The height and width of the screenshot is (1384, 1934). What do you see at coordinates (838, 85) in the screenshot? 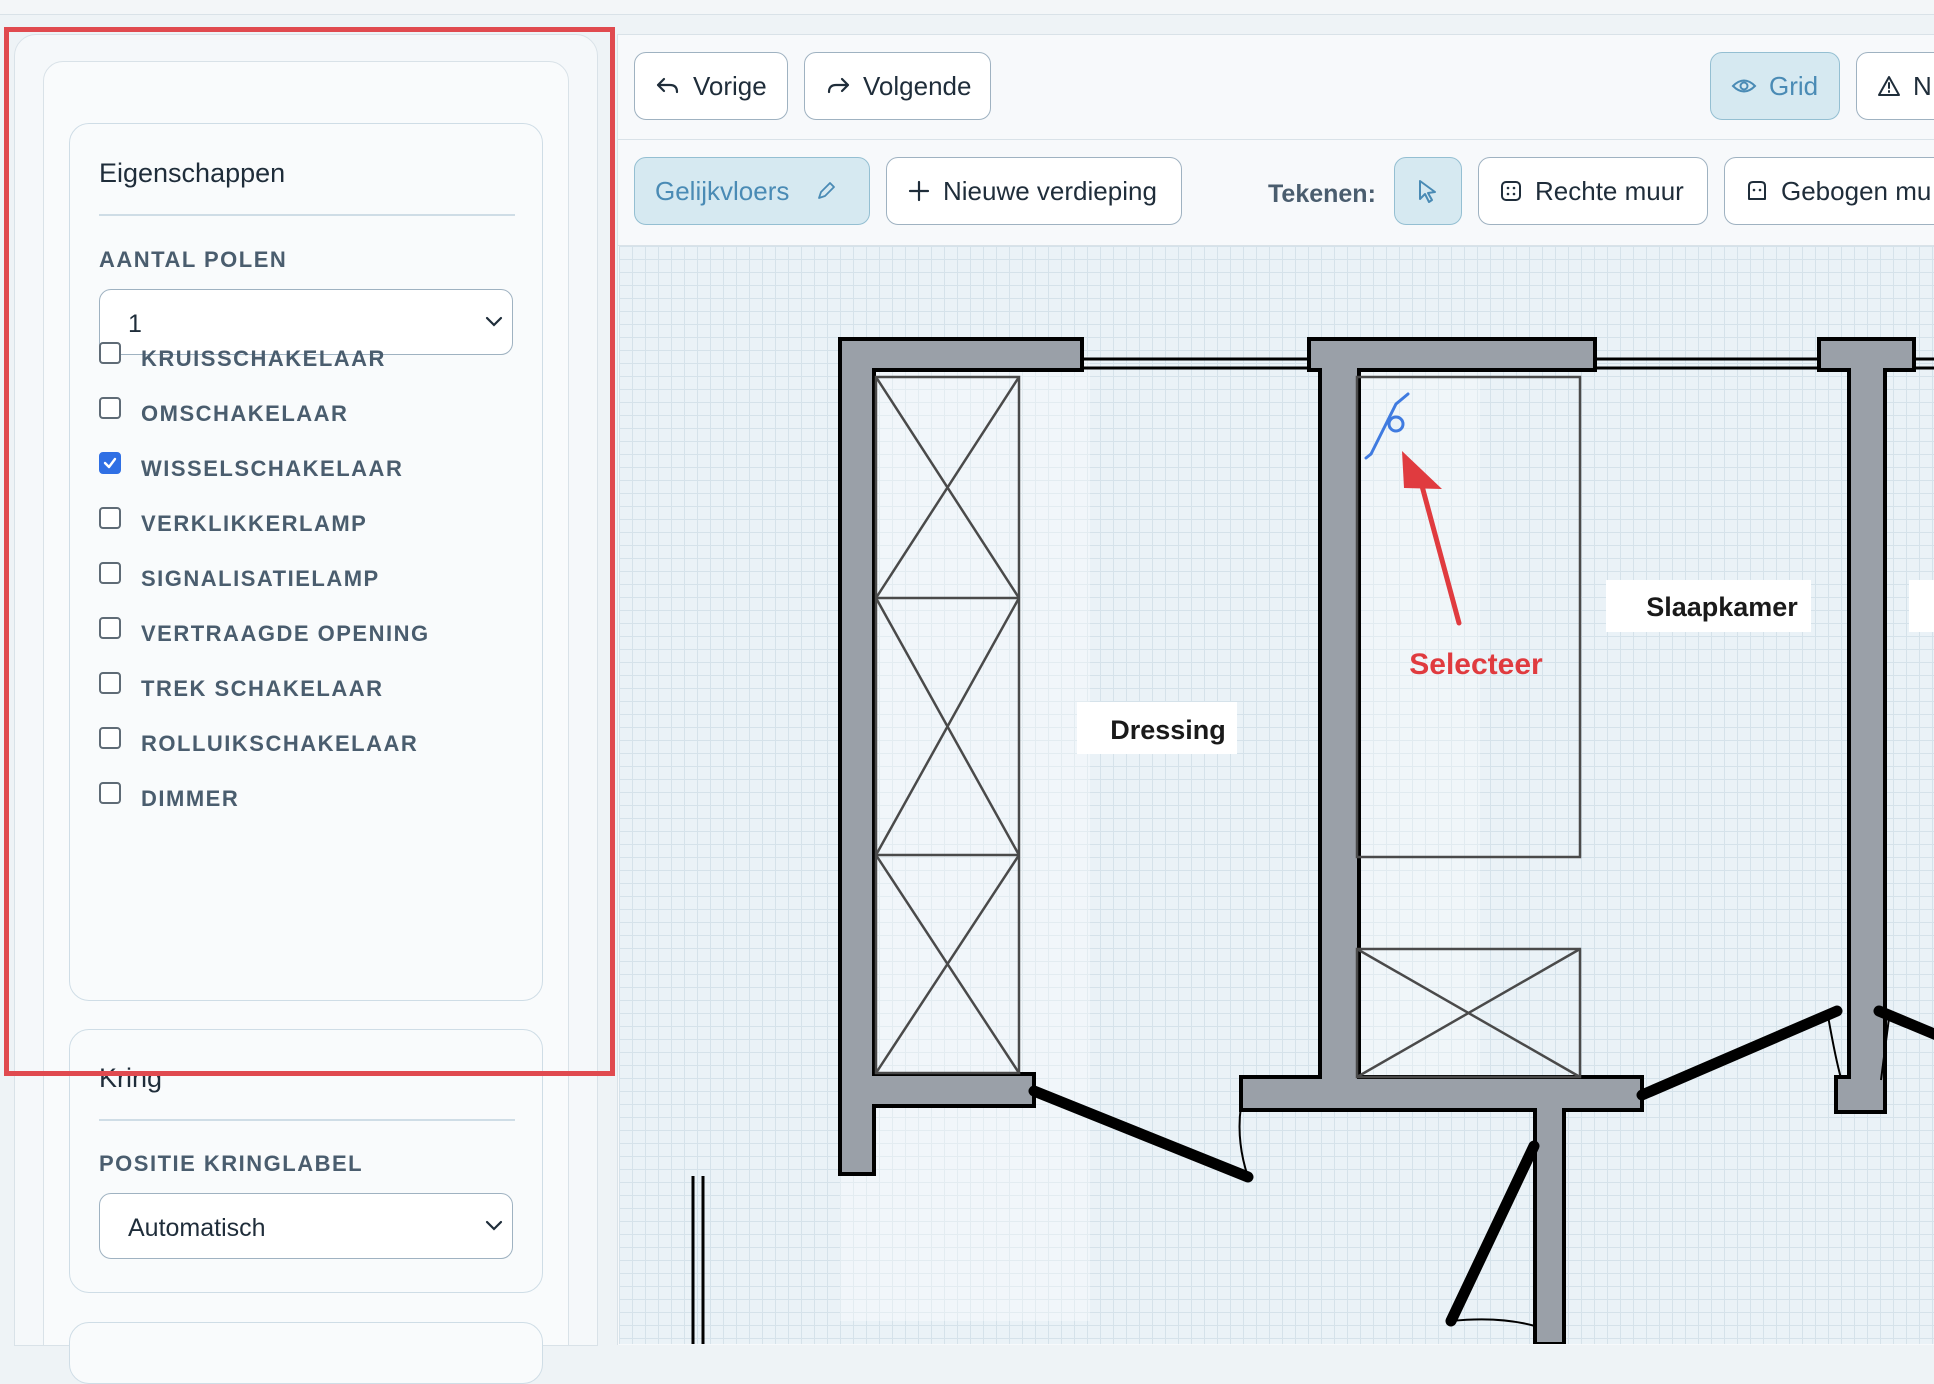
I see `redo-icon` at bounding box center [838, 85].